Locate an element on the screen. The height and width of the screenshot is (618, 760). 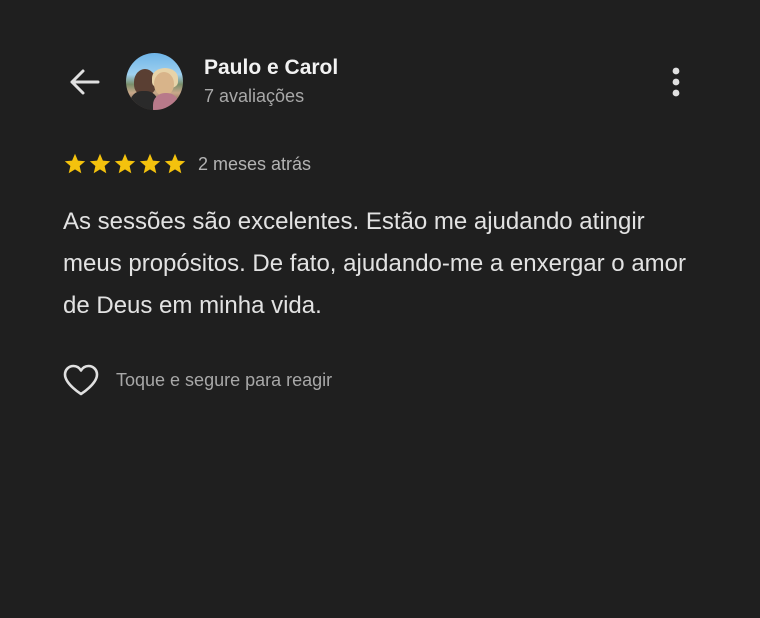
back-button is located at coordinates (84, 82).